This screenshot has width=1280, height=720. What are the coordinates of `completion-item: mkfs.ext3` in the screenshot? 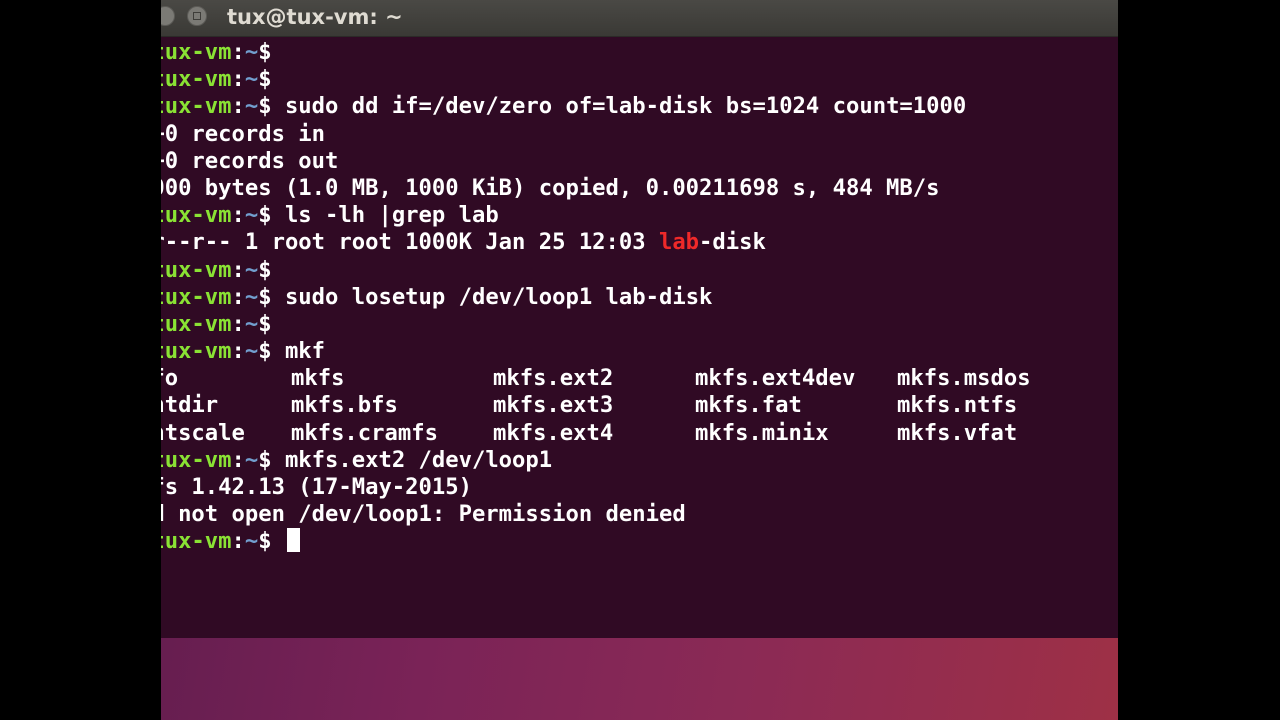 It's located at (553, 405).